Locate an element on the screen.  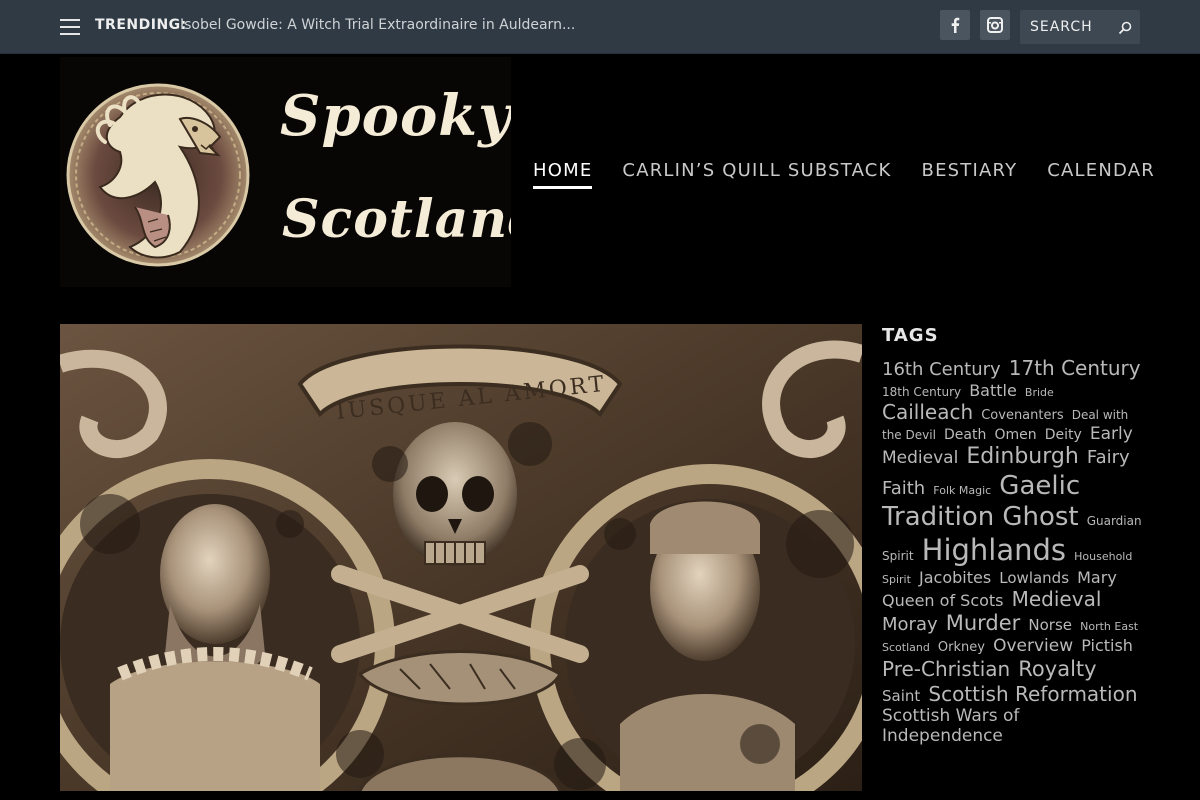
tag-link: Scottish Wars of Independence is located at coordinates (950, 726).